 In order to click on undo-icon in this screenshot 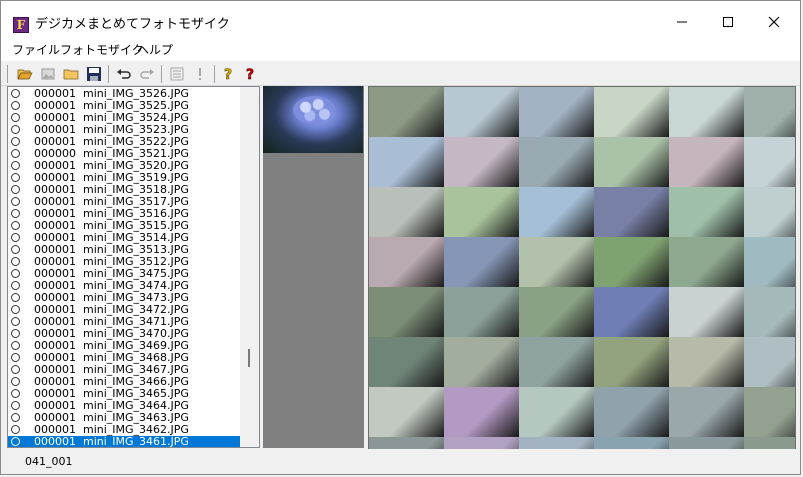, I will do `click(124, 74)`.